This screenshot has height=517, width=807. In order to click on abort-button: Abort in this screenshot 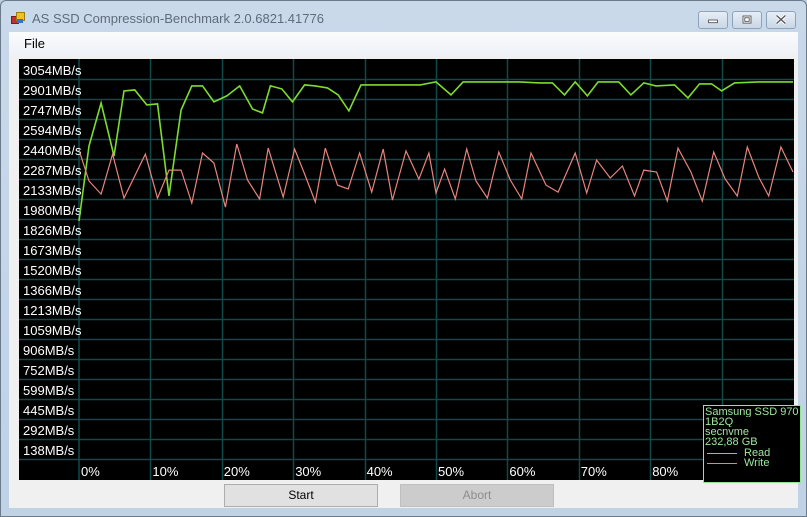, I will do `click(477, 495)`.